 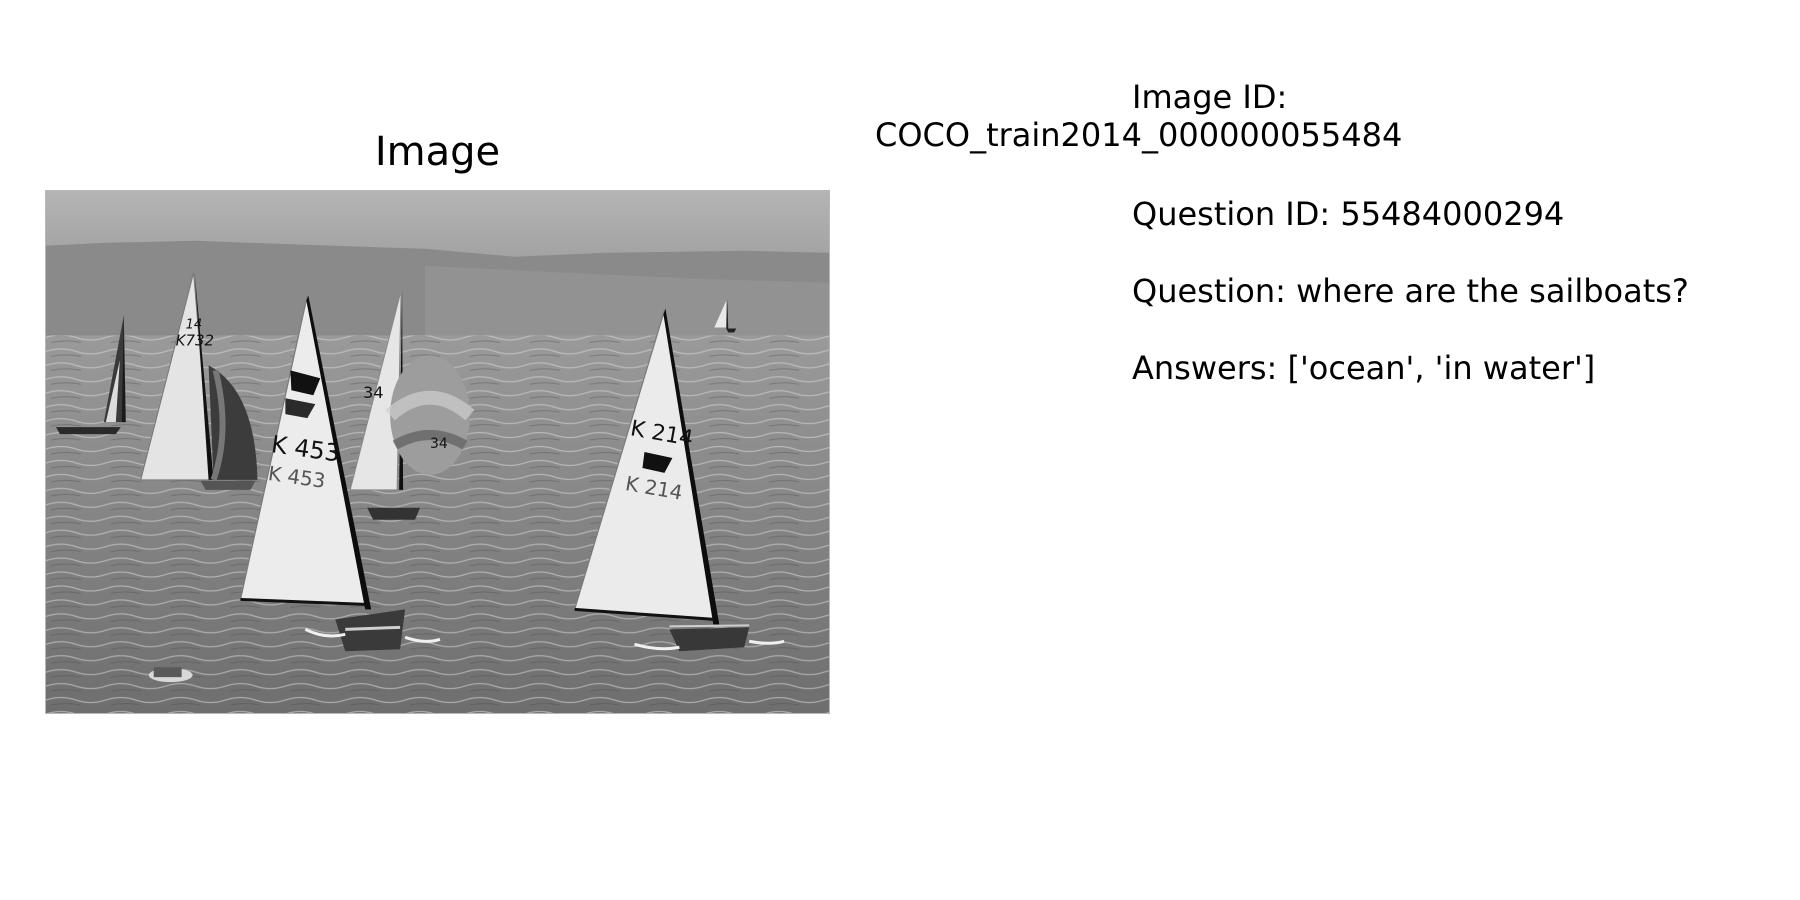 I want to click on answers-text: Answers: ['ocean', 'in water'], so click(x=1364, y=368).